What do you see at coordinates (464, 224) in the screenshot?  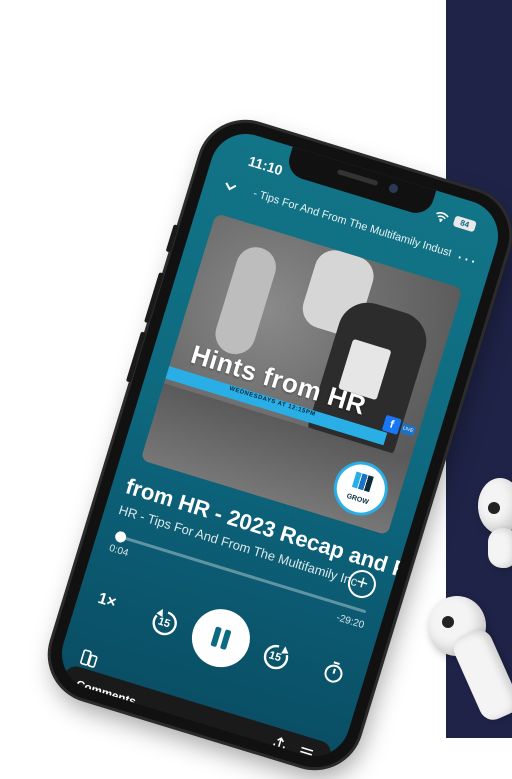 I see `battery-icon: 84` at bounding box center [464, 224].